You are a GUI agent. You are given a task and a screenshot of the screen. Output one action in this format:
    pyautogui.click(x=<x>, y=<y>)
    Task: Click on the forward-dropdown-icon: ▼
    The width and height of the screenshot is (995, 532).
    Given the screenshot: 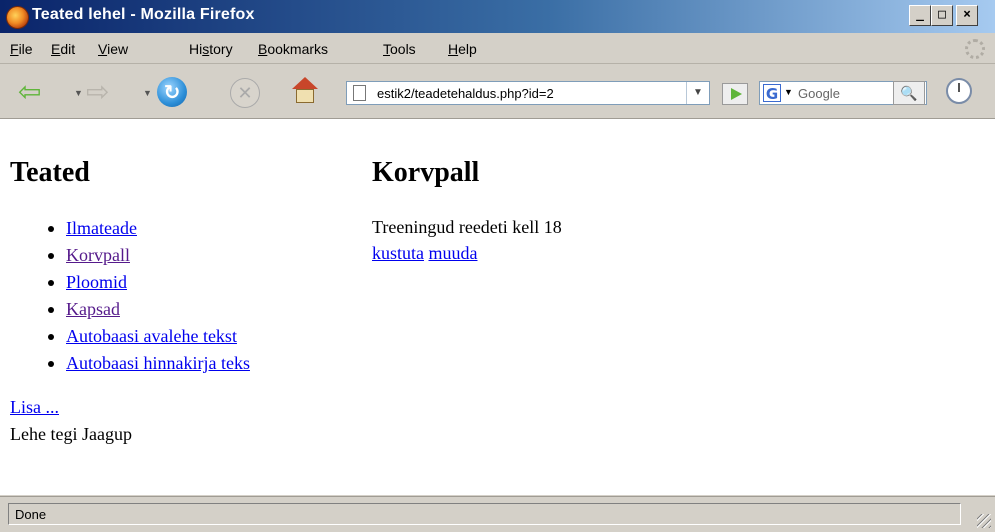 What is the action you would take?
    pyautogui.click(x=147, y=93)
    